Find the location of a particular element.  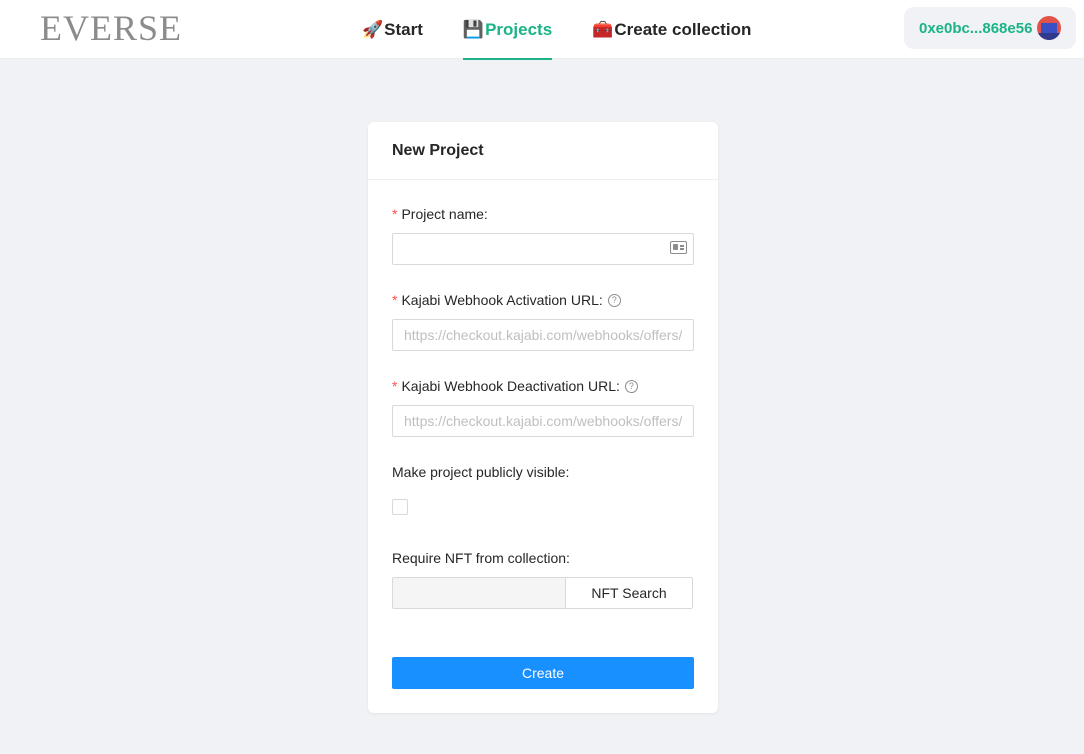

require-nft-label: Require NFT from collection: is located at coordinates (481, 558).